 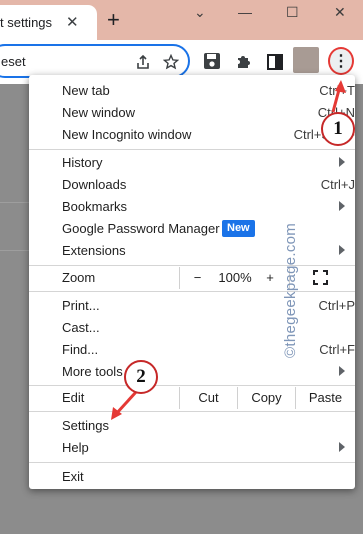 I want to click on watermark: ©thegeekpage.com, so click(x=290, y=290).